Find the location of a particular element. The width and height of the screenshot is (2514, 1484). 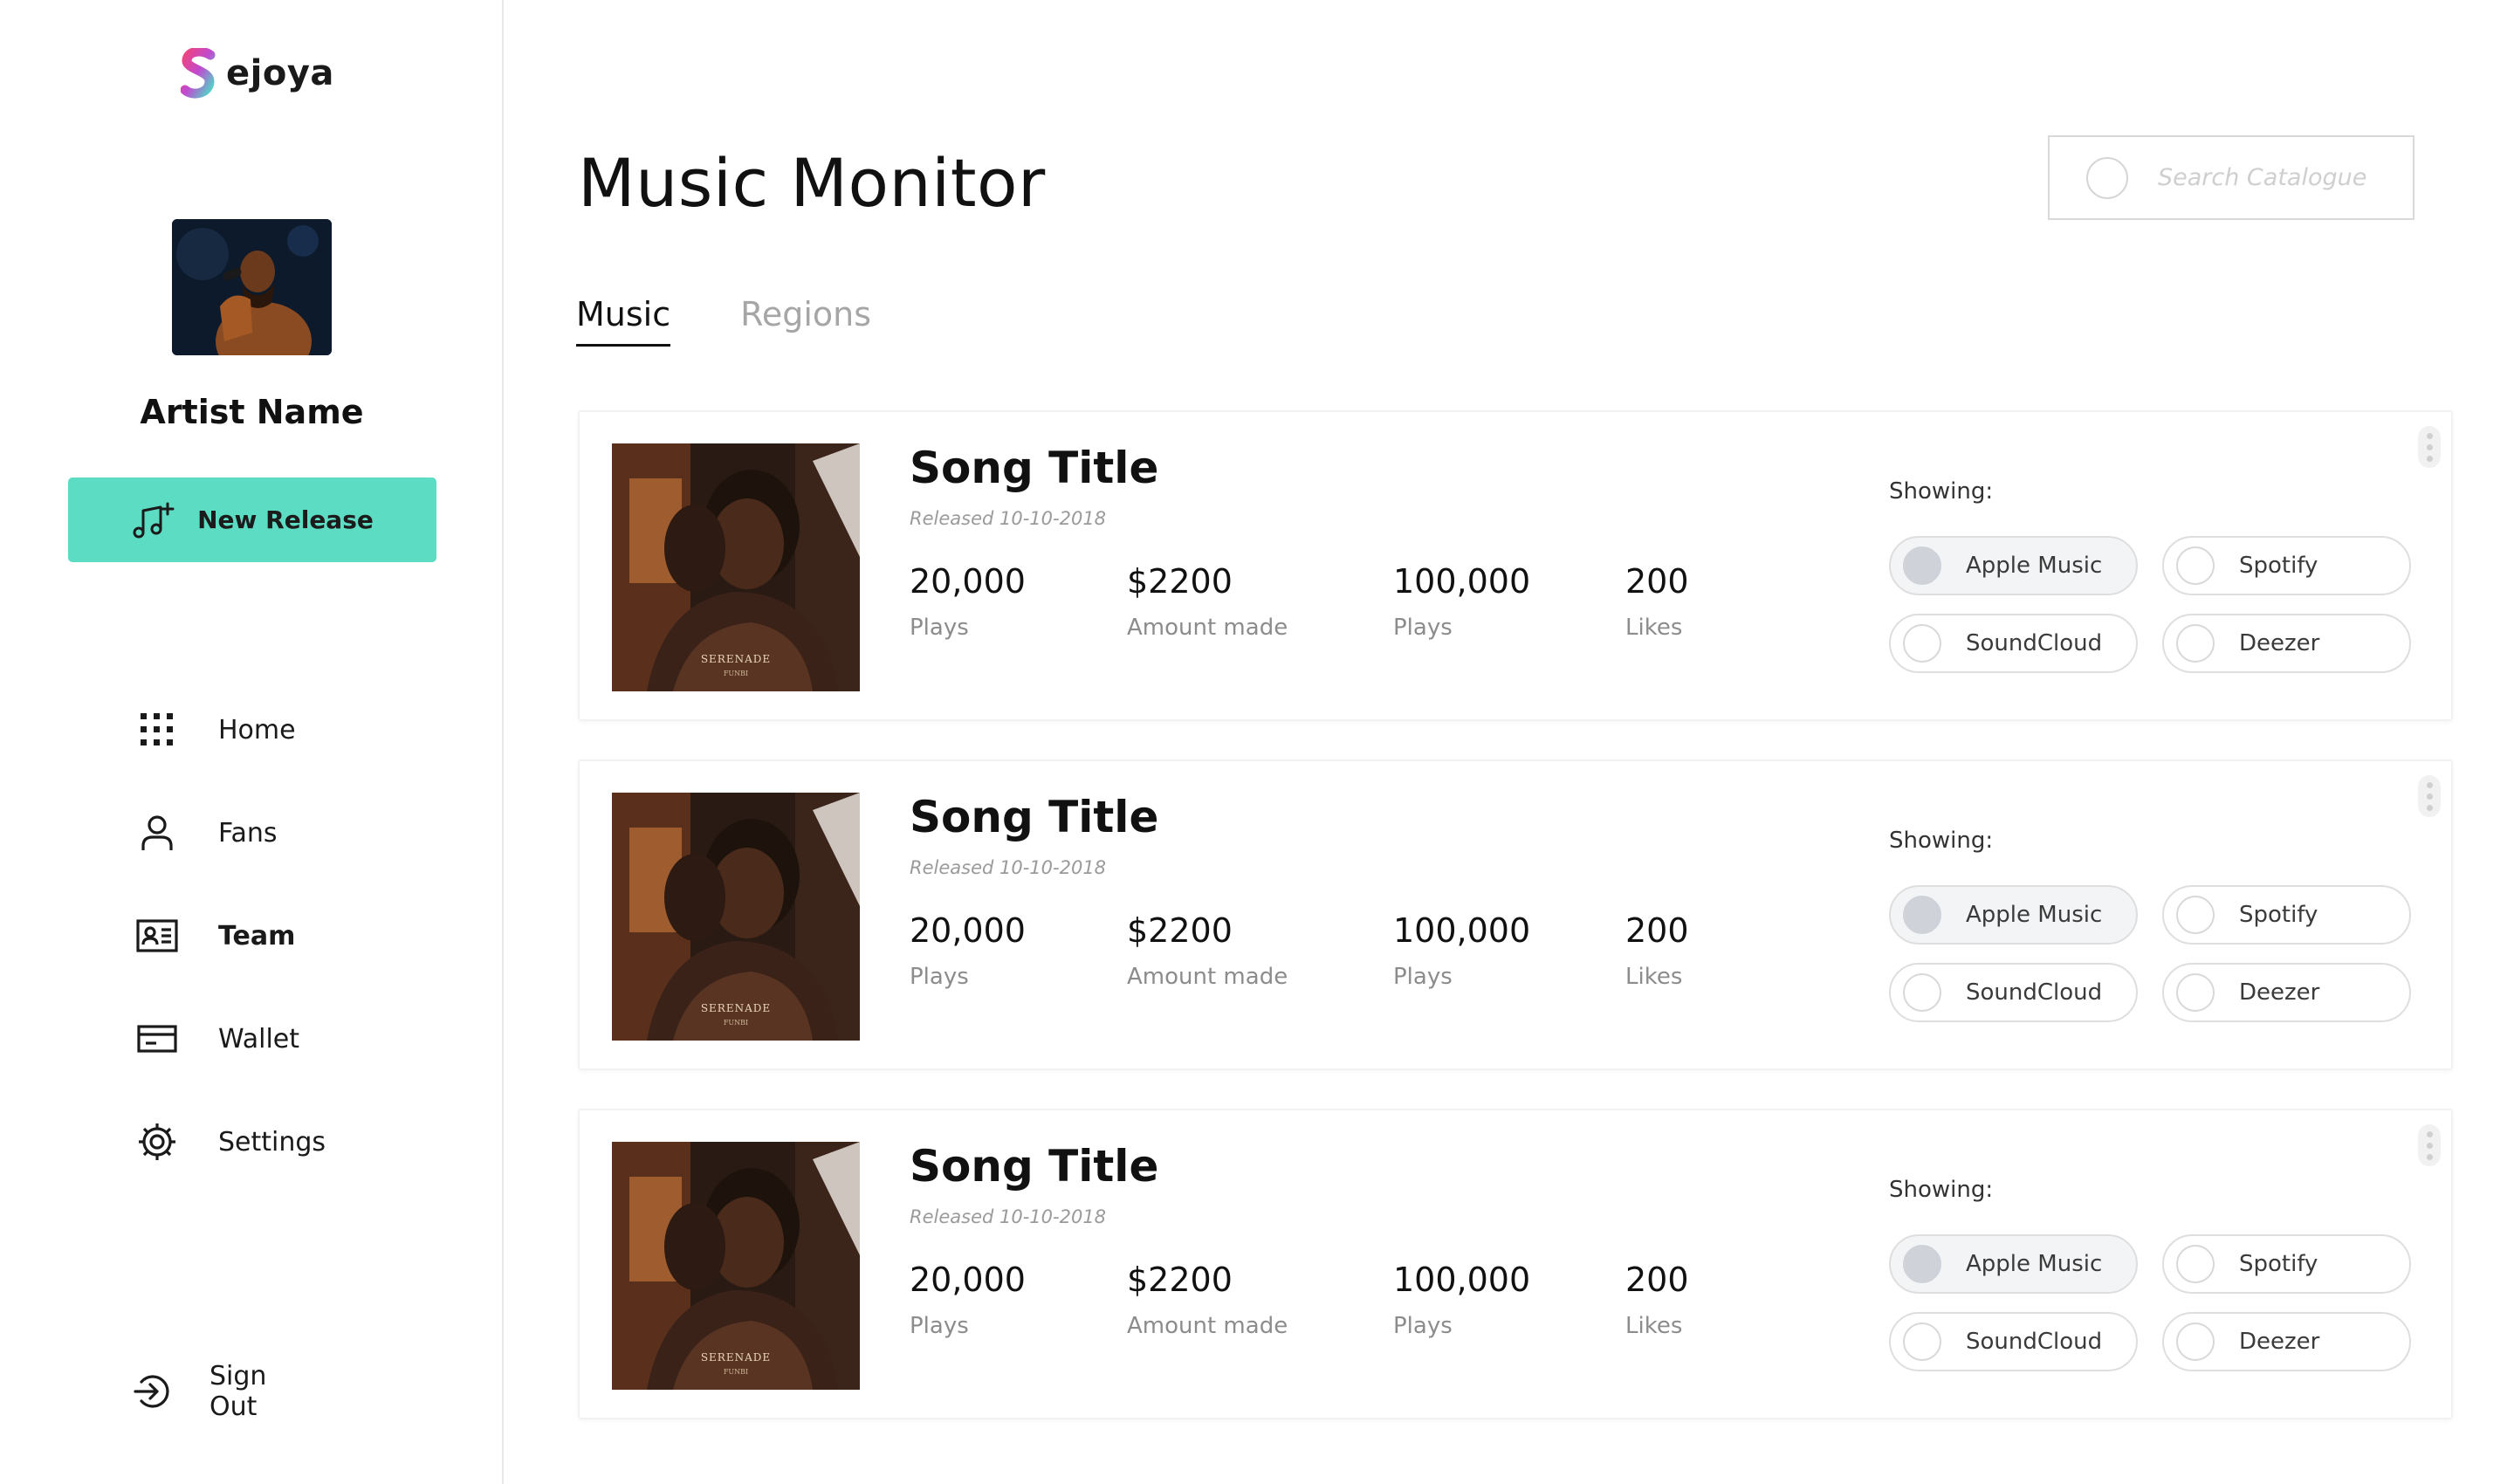

brand-logo: ejoya is located at coordinates (257, 74).